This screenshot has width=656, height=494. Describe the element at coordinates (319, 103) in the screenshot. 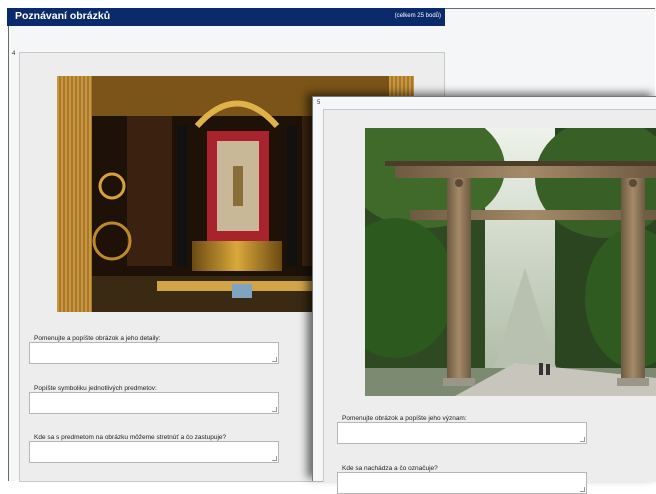

I see `question-number: 5` at that location.